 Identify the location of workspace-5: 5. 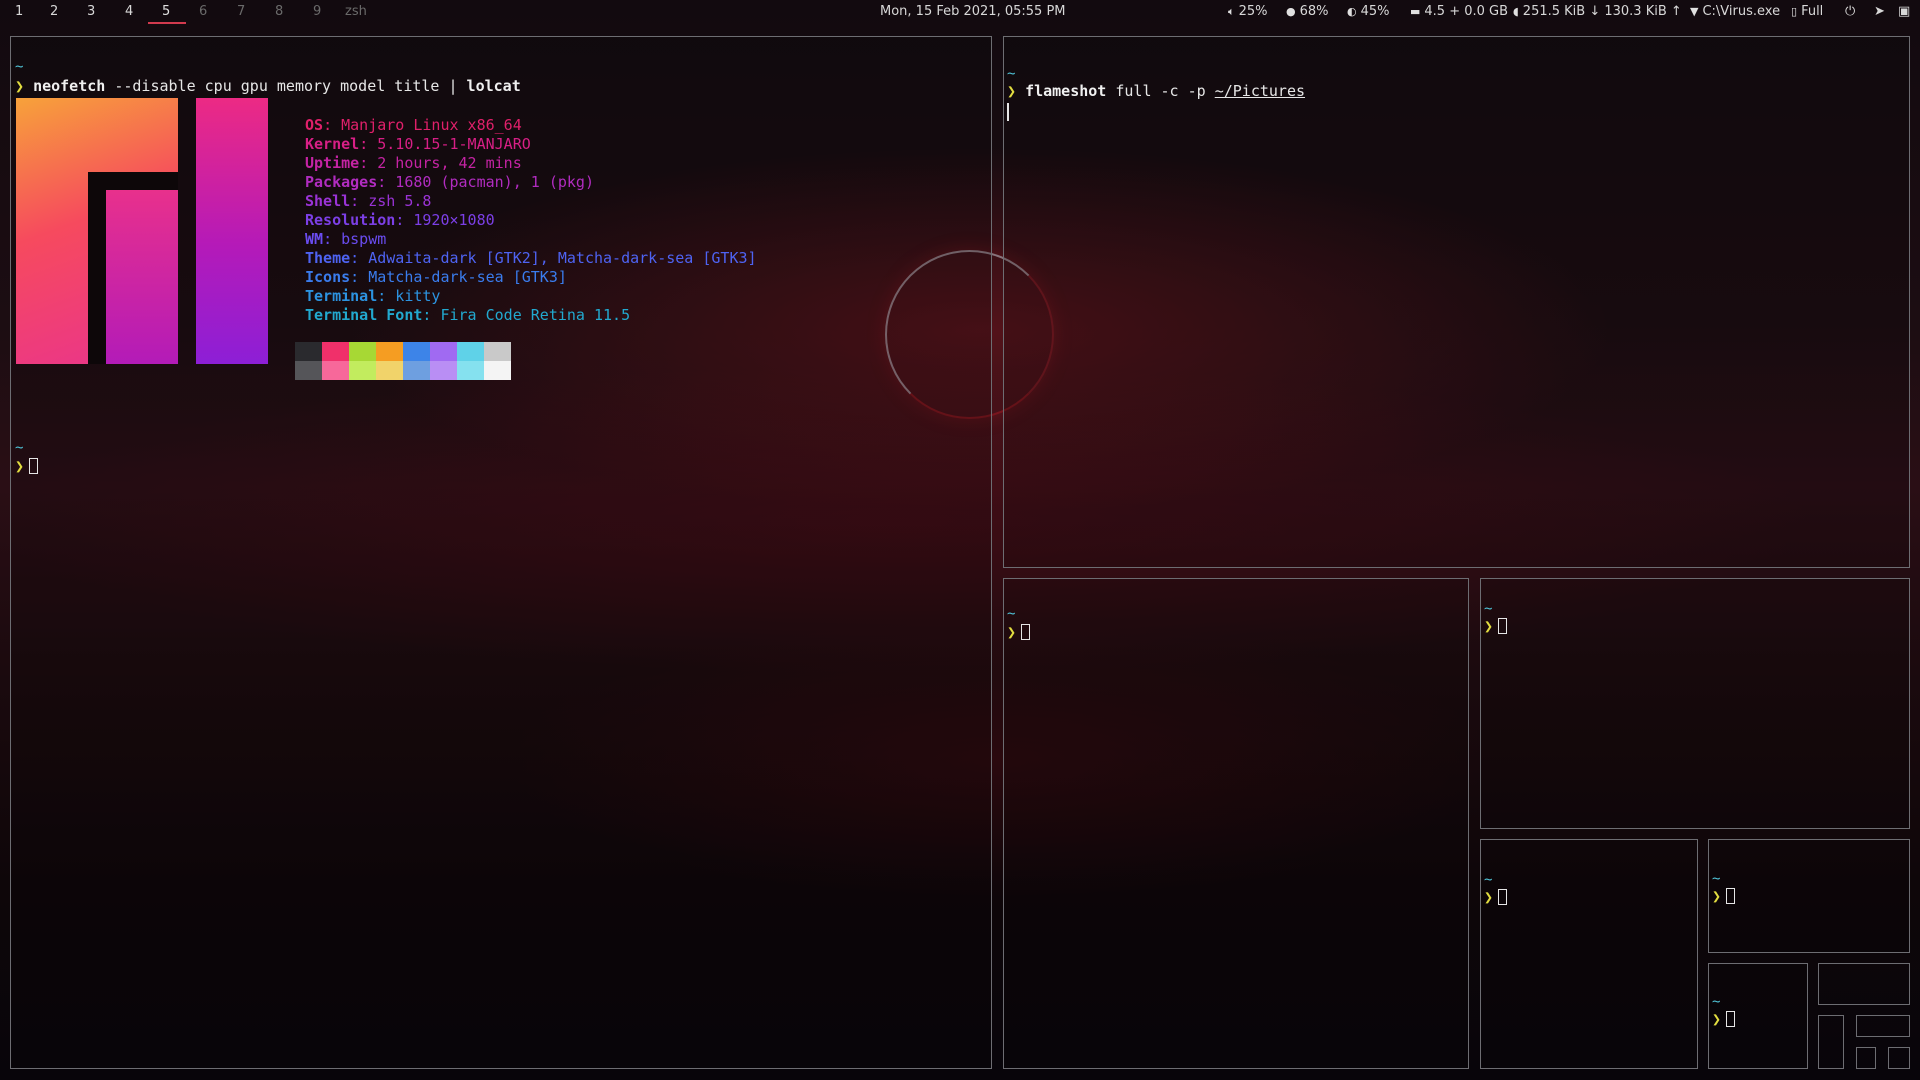
(166, 11).